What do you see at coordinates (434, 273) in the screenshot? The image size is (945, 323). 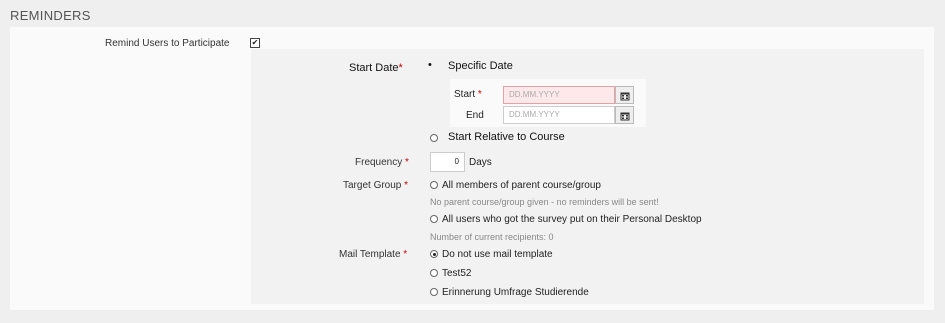 I see `mail-template-test52-radio` at bounding box center [434, 273].